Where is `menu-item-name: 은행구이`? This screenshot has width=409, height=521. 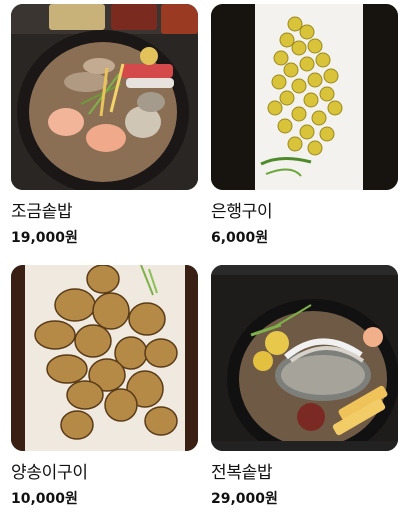
menu-item-name: 은행구이 is located at coordinates (304, 212).